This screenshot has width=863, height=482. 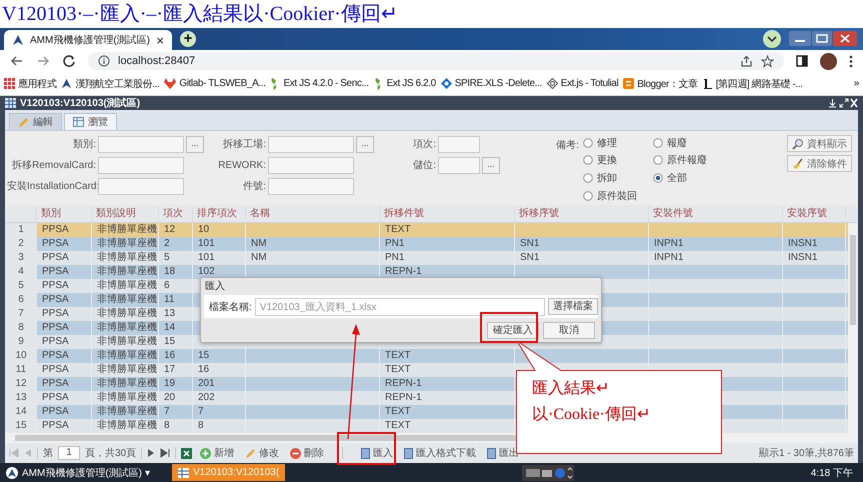 What do you see at coordinates (21, 412) in the screenshot?
I see `row-number: 14` at bounding box center [21, 412].